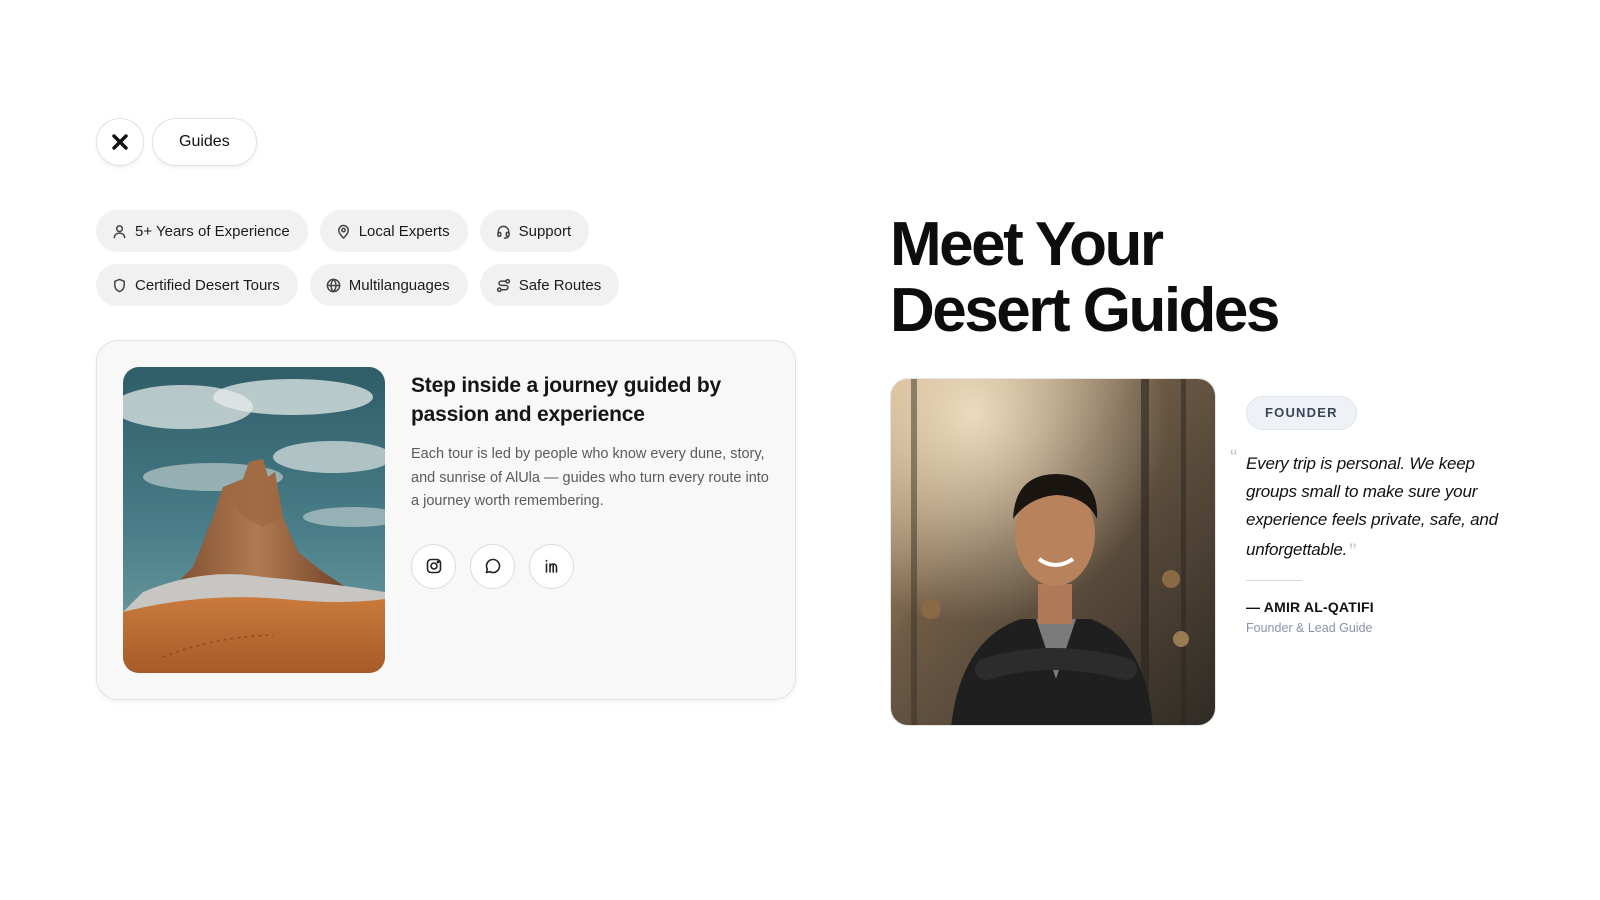  Describe the element at coordinates (254, 520) in the screenshot. I see `desert-rock-photo` at that location.